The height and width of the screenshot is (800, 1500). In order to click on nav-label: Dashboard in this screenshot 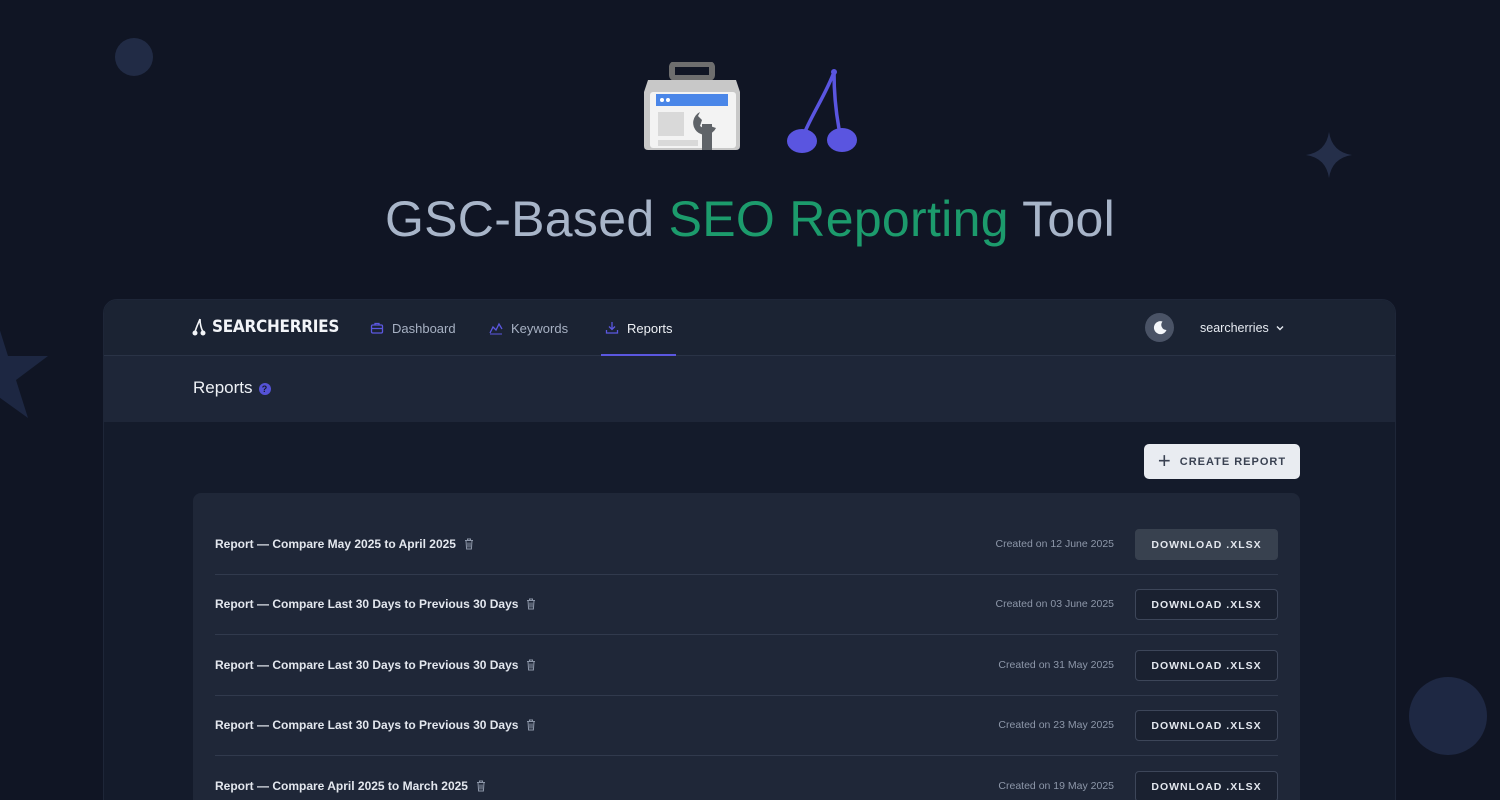, I will do `click(424, 328)`.